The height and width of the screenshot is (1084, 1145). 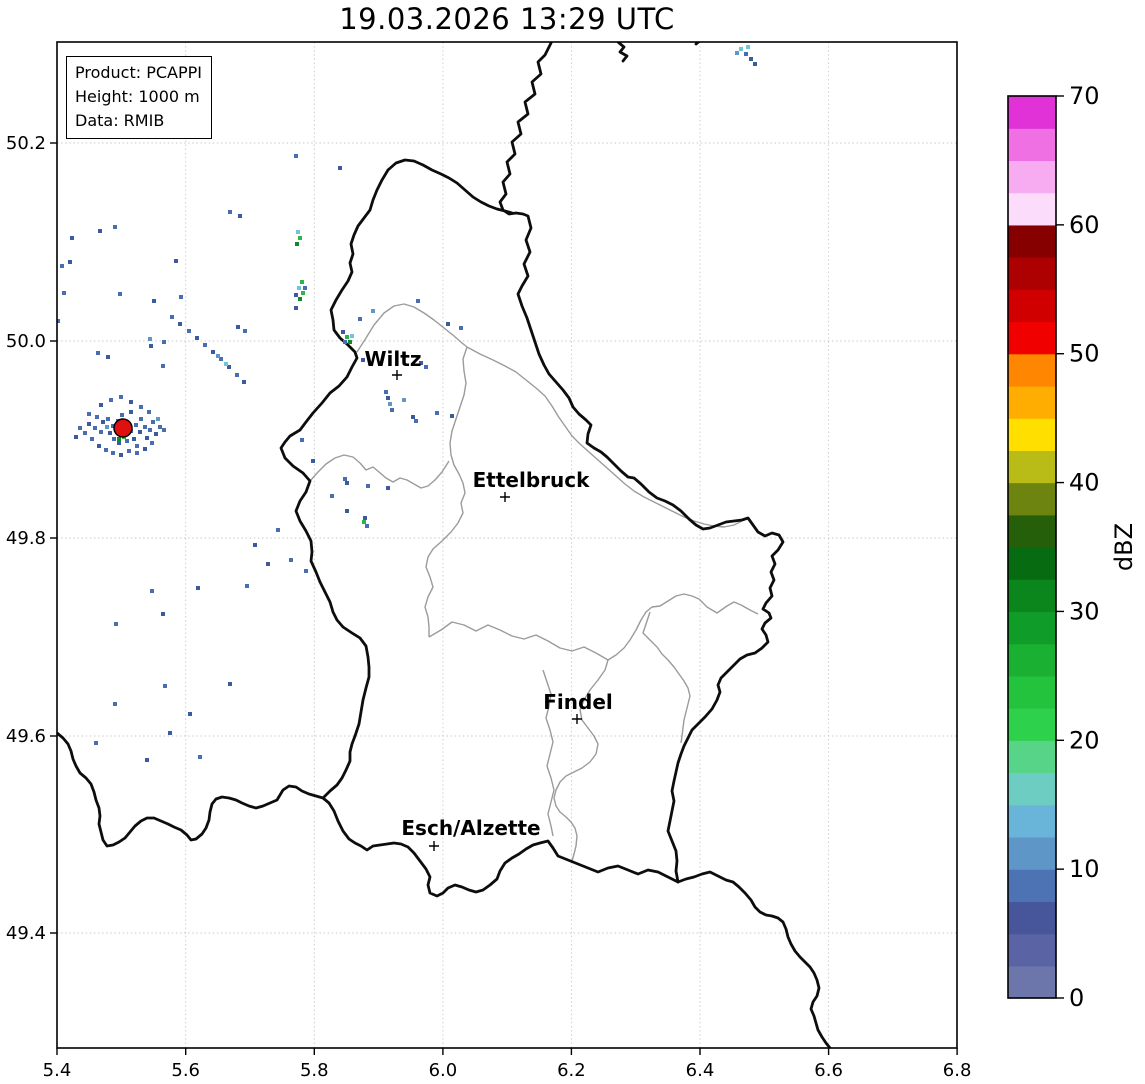 What do you see at coordinates (1084, 225) in the screenshot?
I see `colorbar-tick-label: 60` at bounding box center [1084, 225].